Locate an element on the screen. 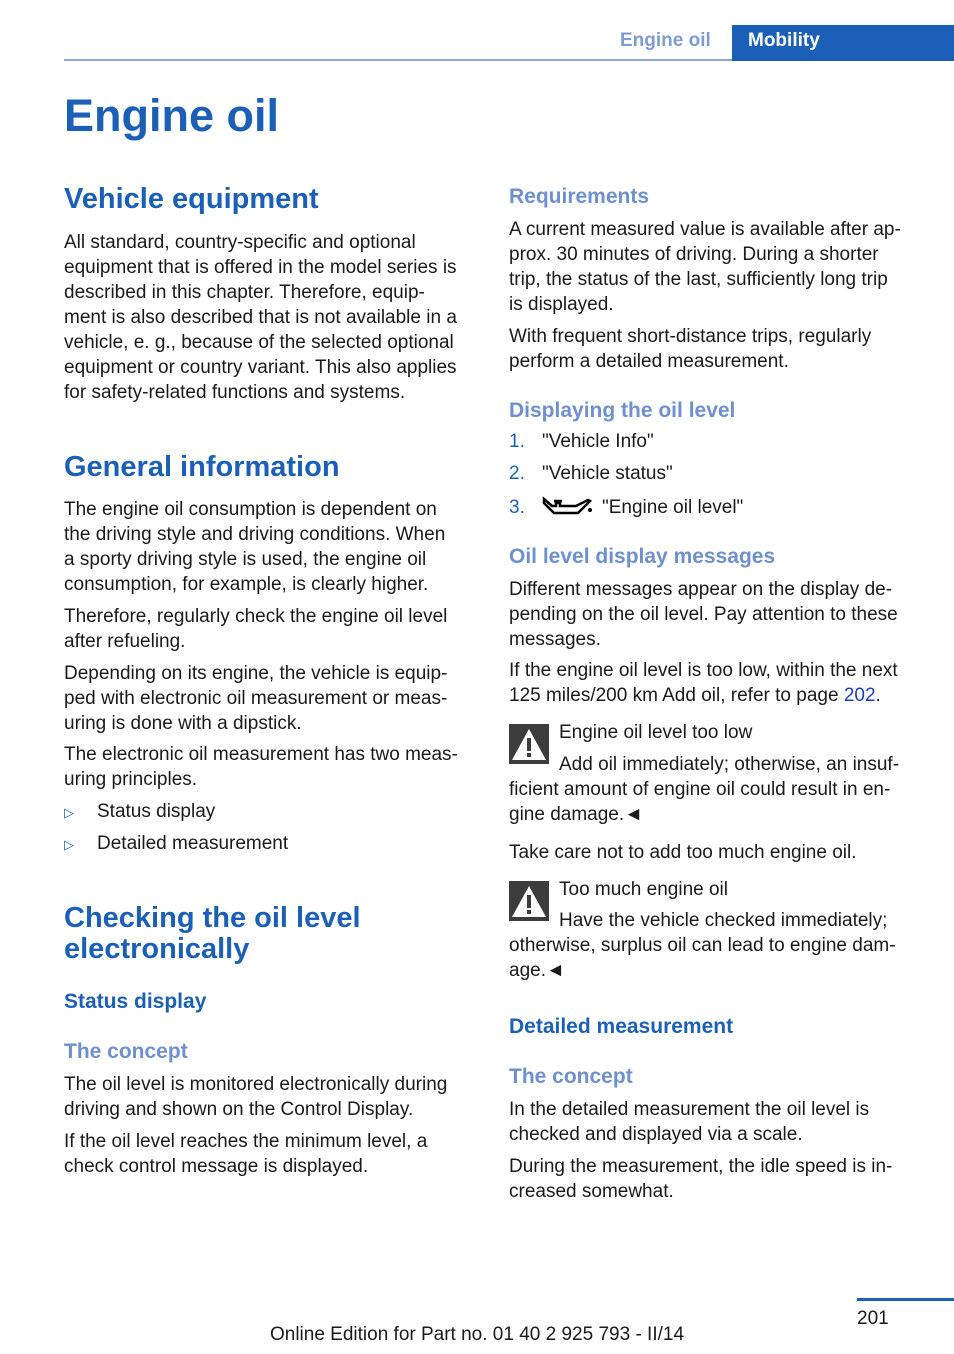 The height and width of the screenshot is (1354, 954). page-link: 202 is located at coordinates (860, 695).